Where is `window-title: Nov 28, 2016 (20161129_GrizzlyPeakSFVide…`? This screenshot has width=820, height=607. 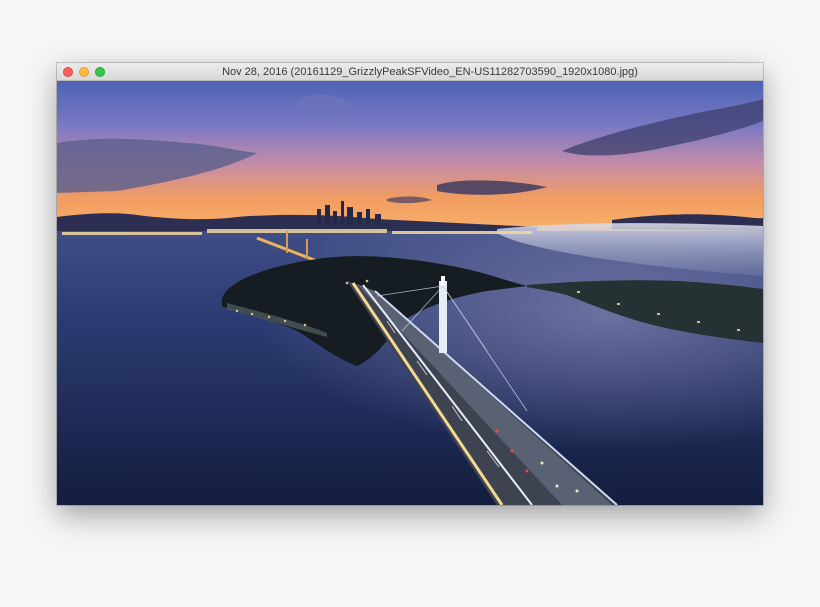
window-title: Nov 28, 2016 (20161129_GrizzlyPeakSFVide… is located at coordinates (430, 72).